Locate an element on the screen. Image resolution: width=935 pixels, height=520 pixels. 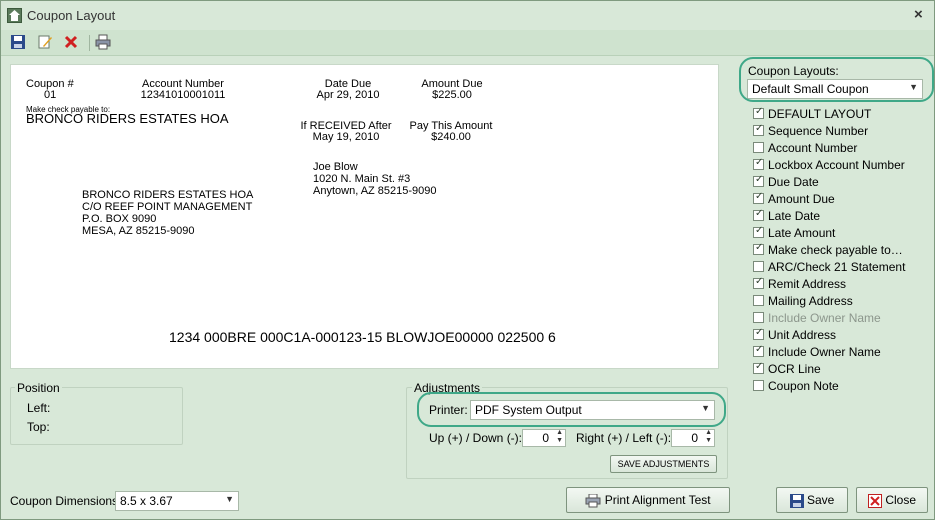
position-left-label: Left: is located at coordinates (39, 408).